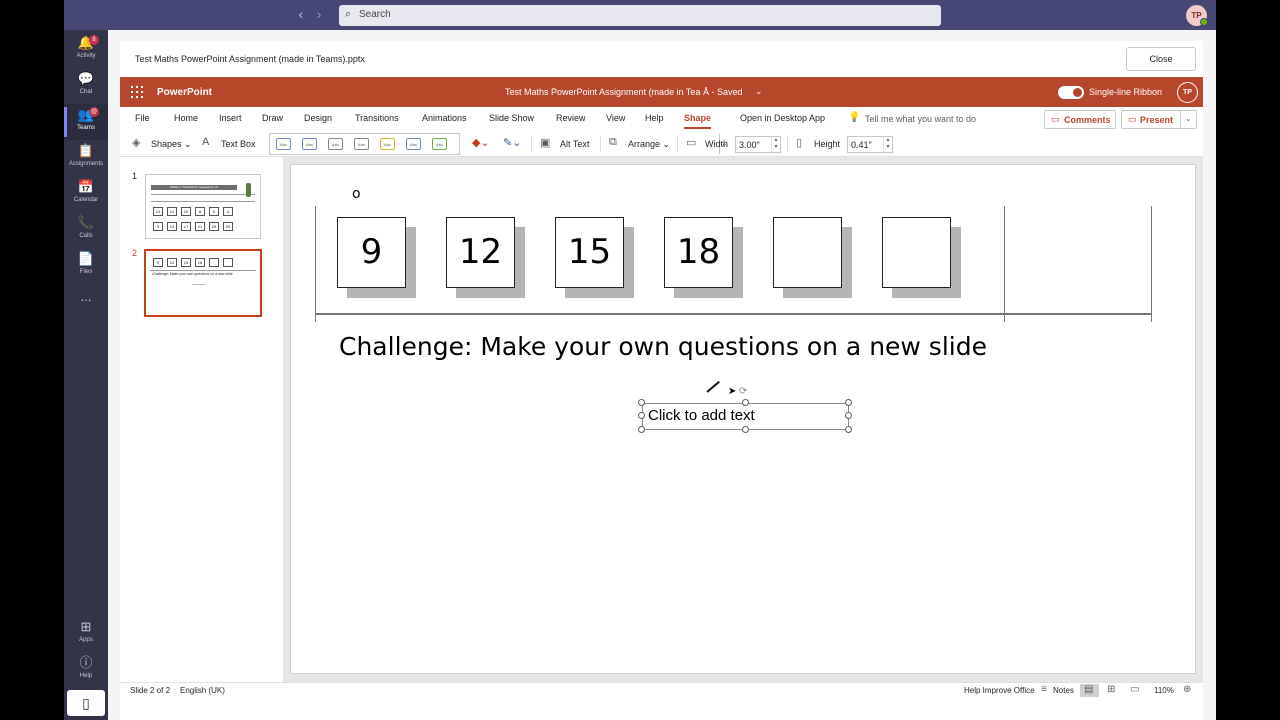  Describe the element at coordinates (732, 391) in the screenshot. I see `mouse-cursor-icon: ➤` at that location.